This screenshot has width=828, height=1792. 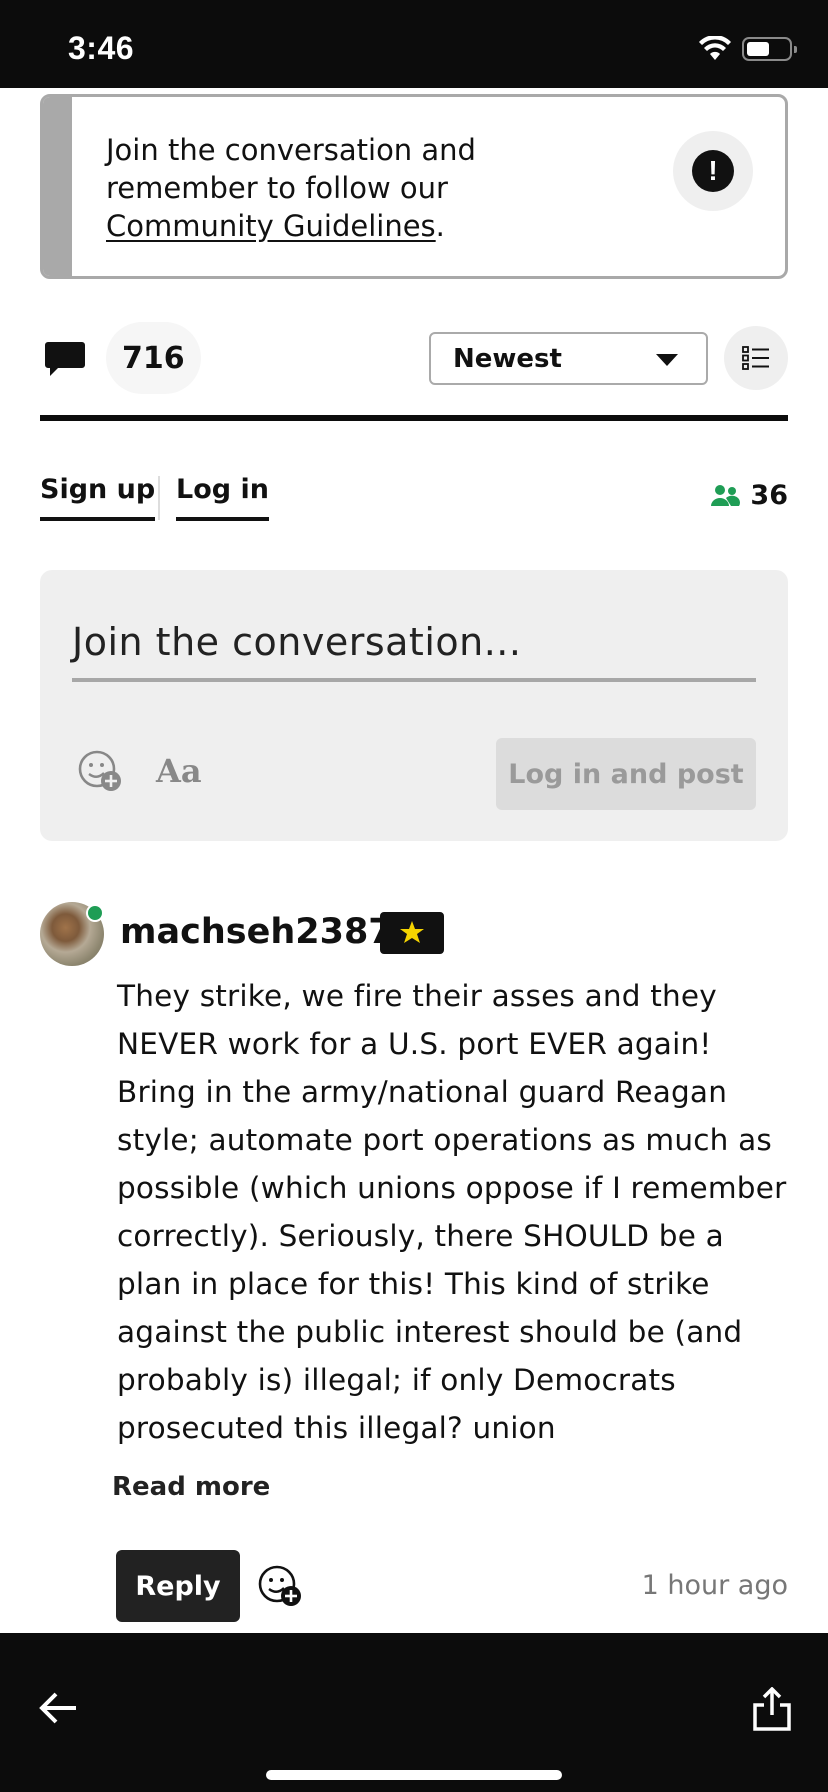 What do you see at coordinates (98, 497) in the screenshot?
I see `sign-up-link: Sign up` at bounding box center [98, 497].